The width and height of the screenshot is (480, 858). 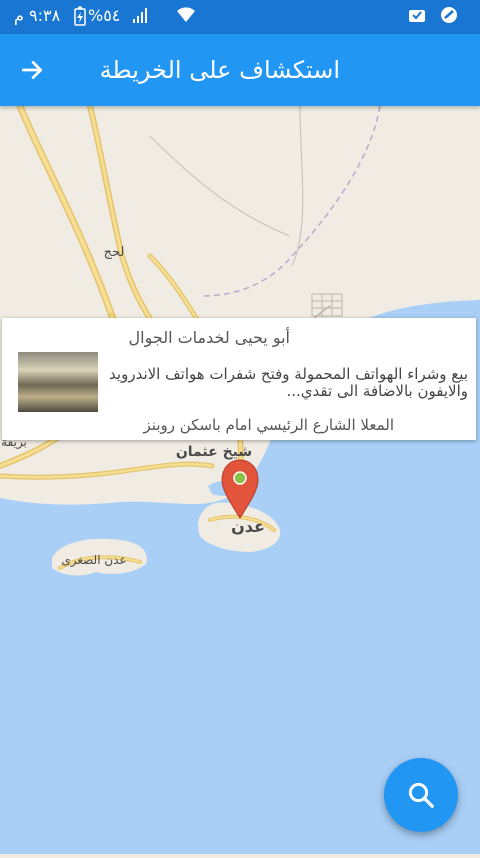 What do you see at coordinates (209, 337) in the screenshot?
I see `place-title: أبو يحيى لخدمات الجوال` at bounding box center [209, 337].